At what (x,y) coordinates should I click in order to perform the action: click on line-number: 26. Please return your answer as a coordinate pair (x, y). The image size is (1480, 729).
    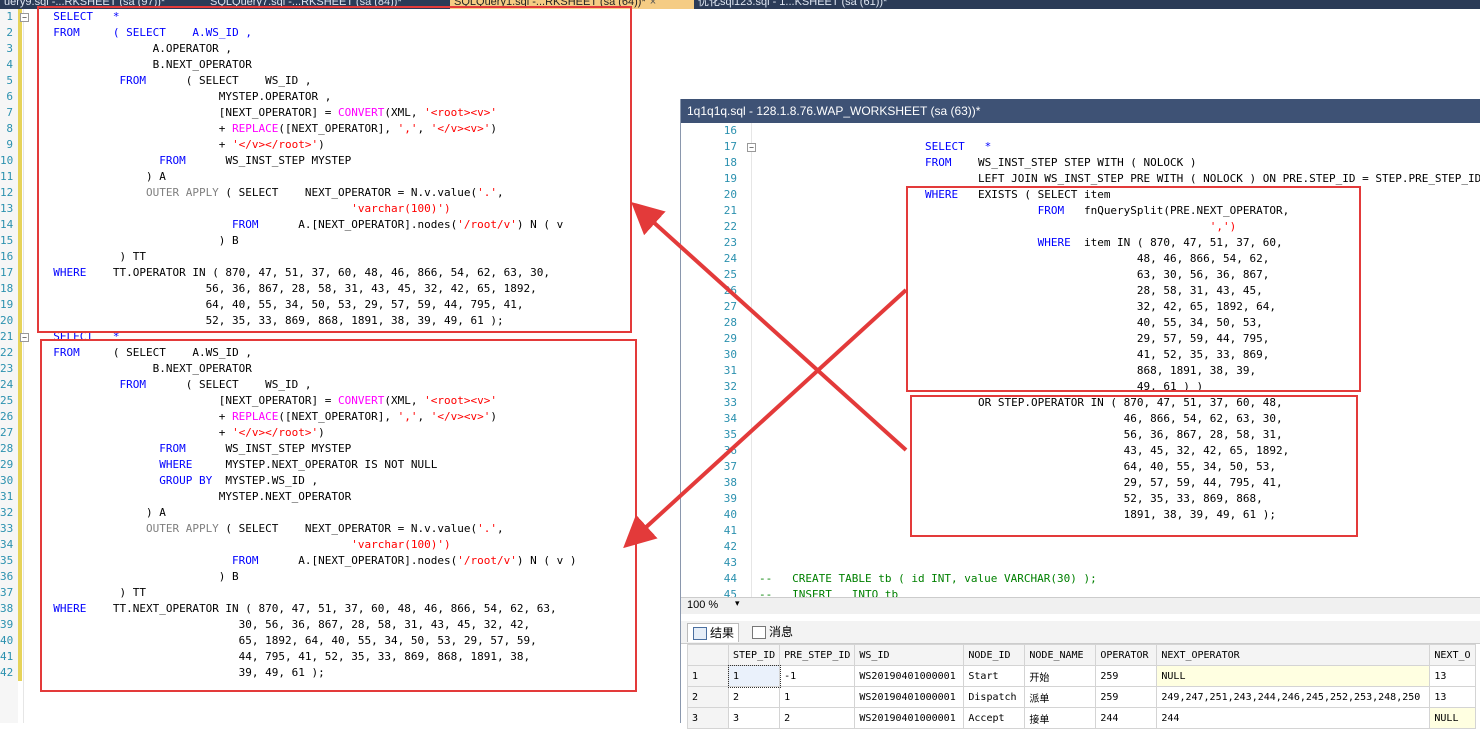
    Looking at the image, I should click on (7, 416).